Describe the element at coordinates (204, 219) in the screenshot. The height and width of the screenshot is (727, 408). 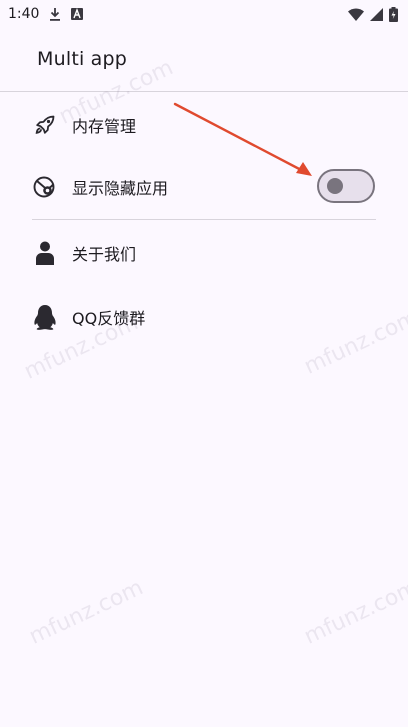
I see `section-divider` at that location.